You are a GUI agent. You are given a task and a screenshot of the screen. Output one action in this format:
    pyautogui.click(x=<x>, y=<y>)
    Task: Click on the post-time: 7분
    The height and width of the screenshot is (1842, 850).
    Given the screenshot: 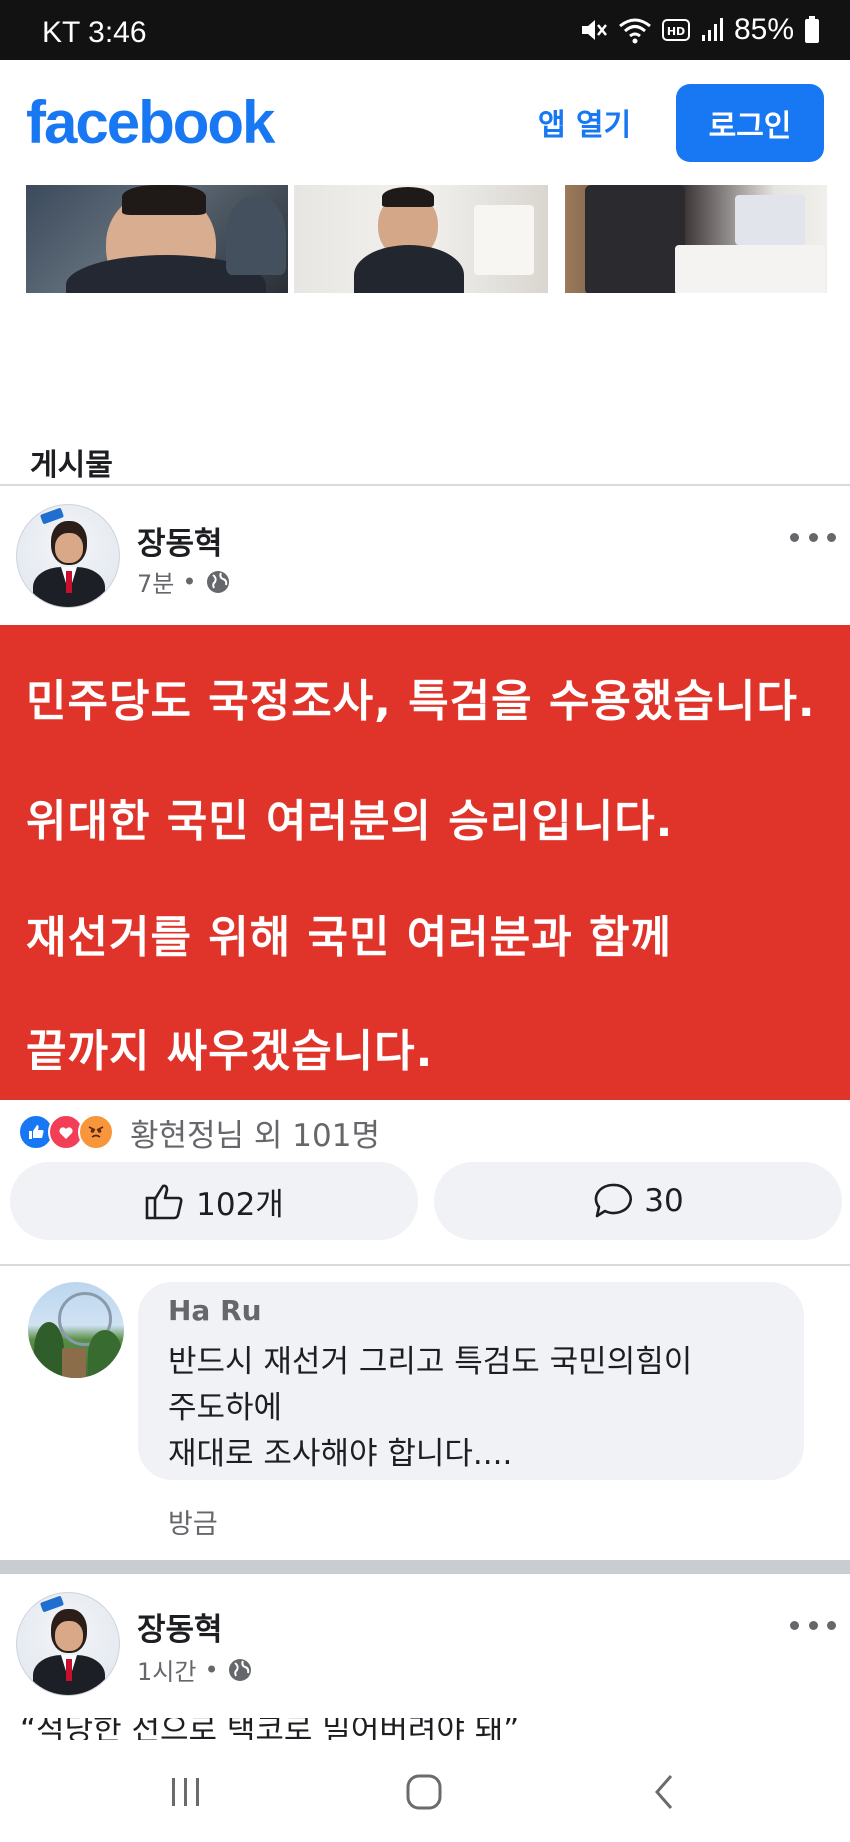 What is the action you would take?
    pyautogui.click(x=155, y=581)
    